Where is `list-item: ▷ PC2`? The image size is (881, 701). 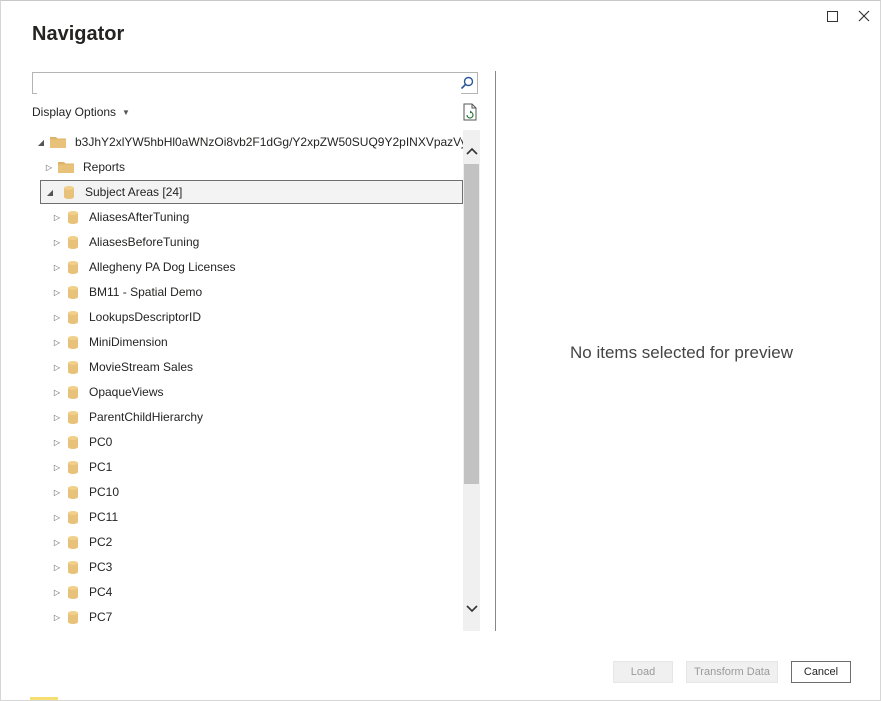
list-item: ▷ PC2 is located at coordinates (72, 542).